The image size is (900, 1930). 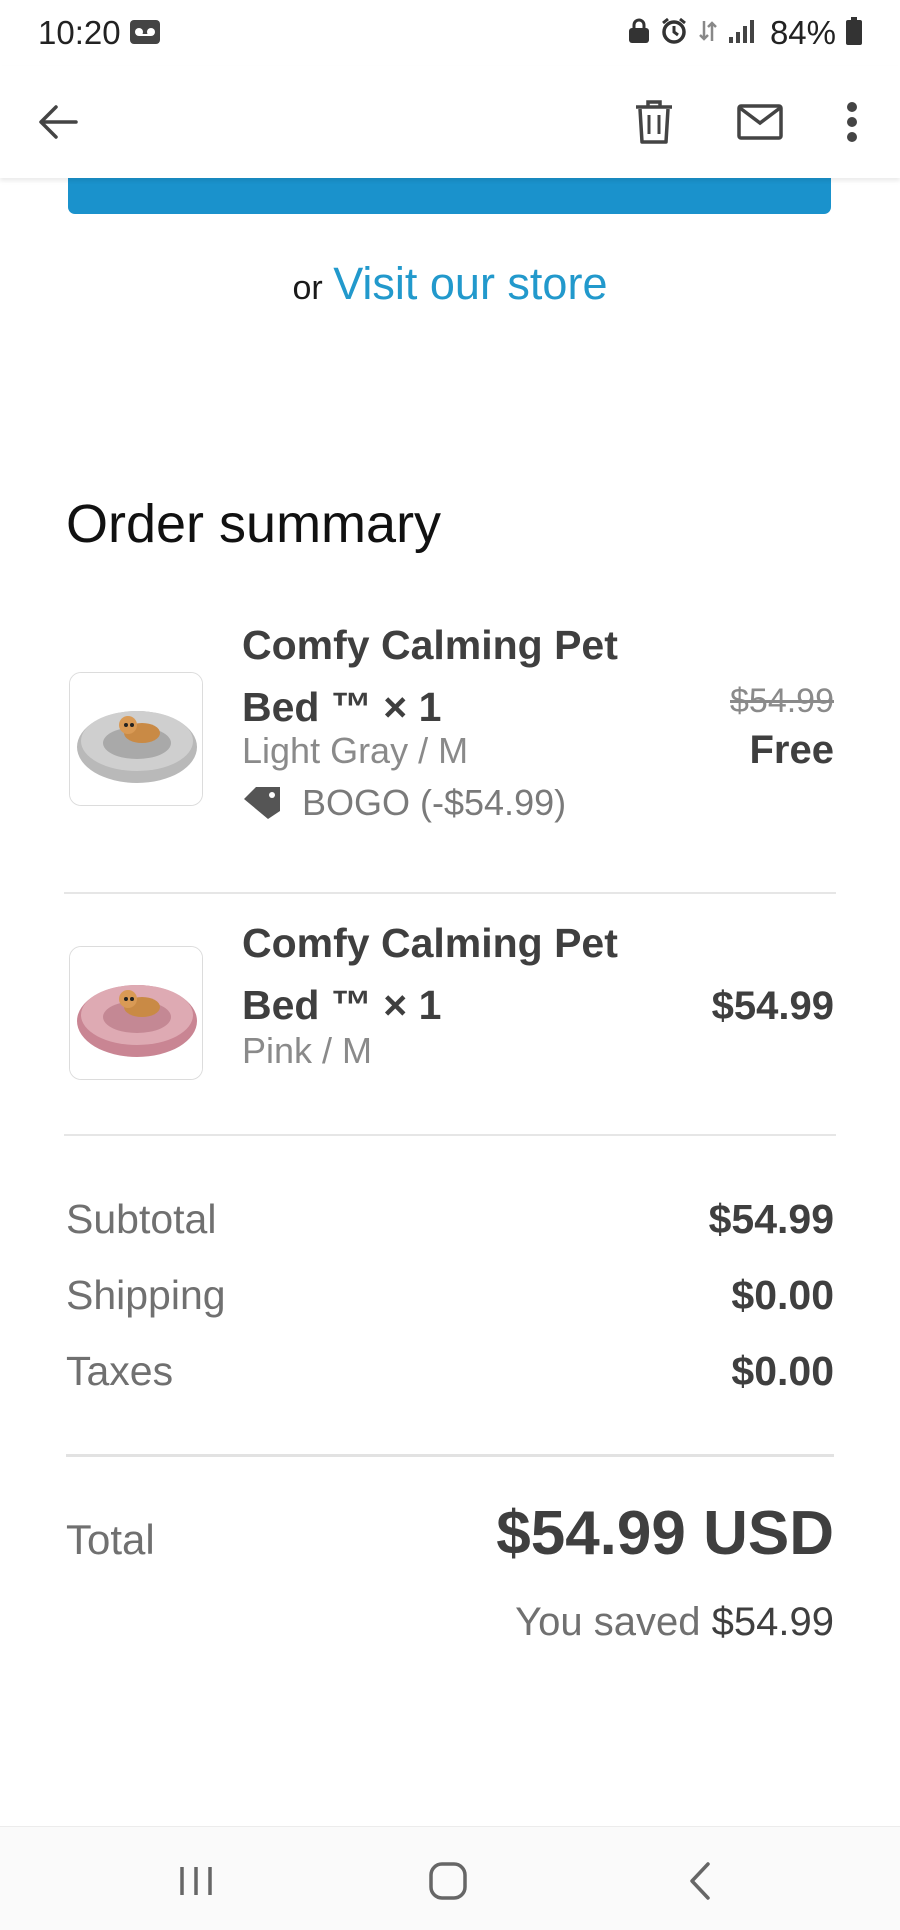 I want to click on more-vert-icon, so click(x=852, y=122).